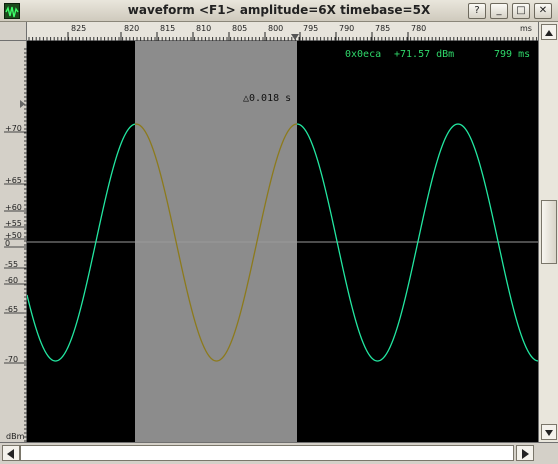 This screenshot has width=558, height=464. I want to click on amplitude-ruler: +70 +65 +60 +55 +50 0 -55 -60 -65 -70 dBm, so click(13, 241).